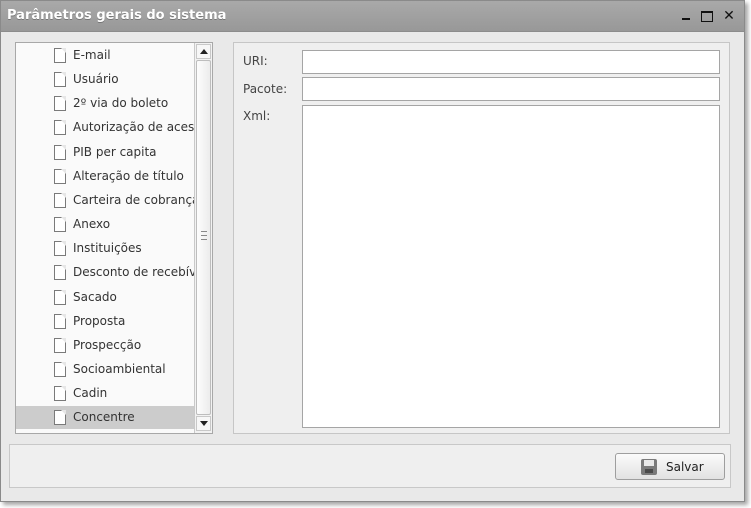 The width and height of the screenshot is (751, 508). I want to click on tree-item-label: Instituições, so click(107, 248).